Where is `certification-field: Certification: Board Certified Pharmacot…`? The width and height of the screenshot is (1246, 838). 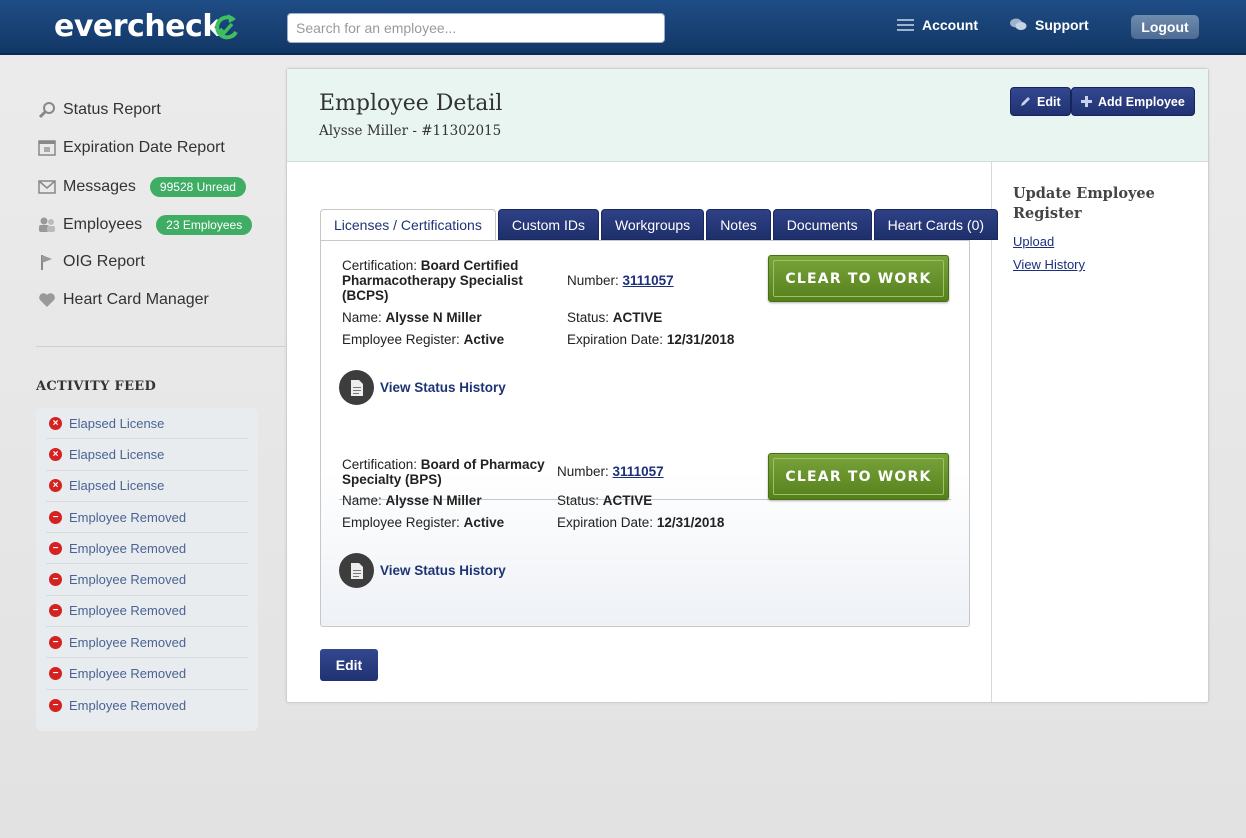 certification-field: Certification: Board Certified Pharmacot… is located at coordinates (444, 280).